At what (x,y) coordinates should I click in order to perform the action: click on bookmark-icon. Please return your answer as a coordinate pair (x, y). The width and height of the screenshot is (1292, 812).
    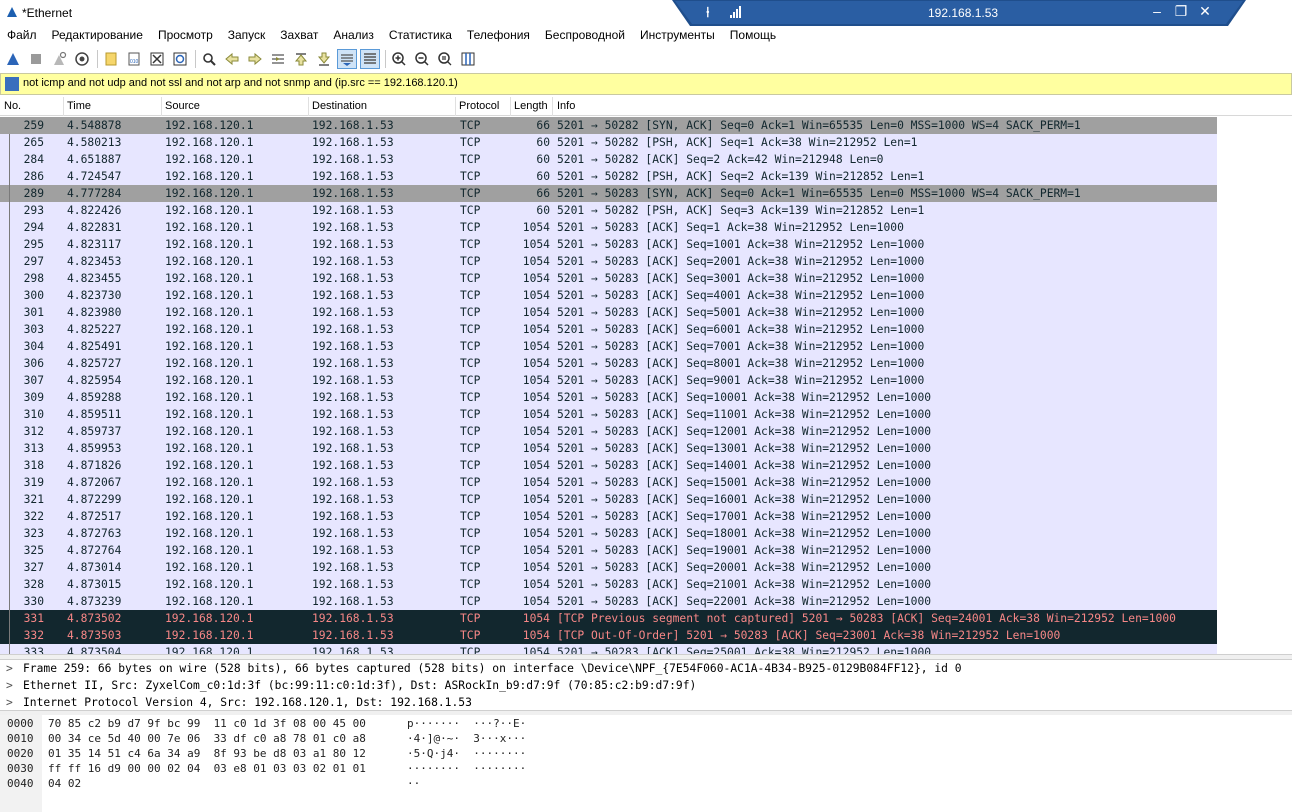
    Looking at the image, I should click on (12, 84).